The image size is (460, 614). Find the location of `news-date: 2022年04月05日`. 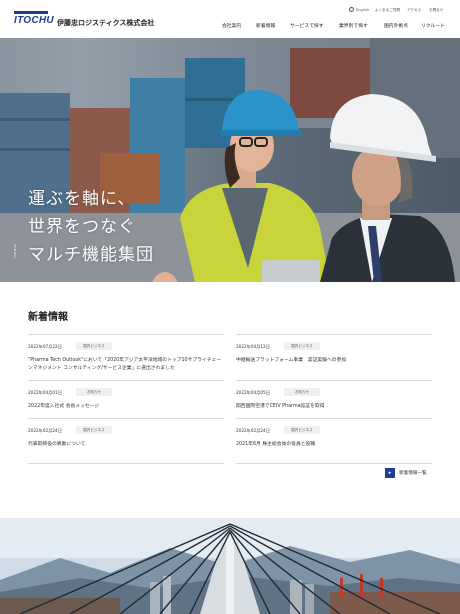

news-date: 2022年04月05日 is located at coordinates (253, 392).